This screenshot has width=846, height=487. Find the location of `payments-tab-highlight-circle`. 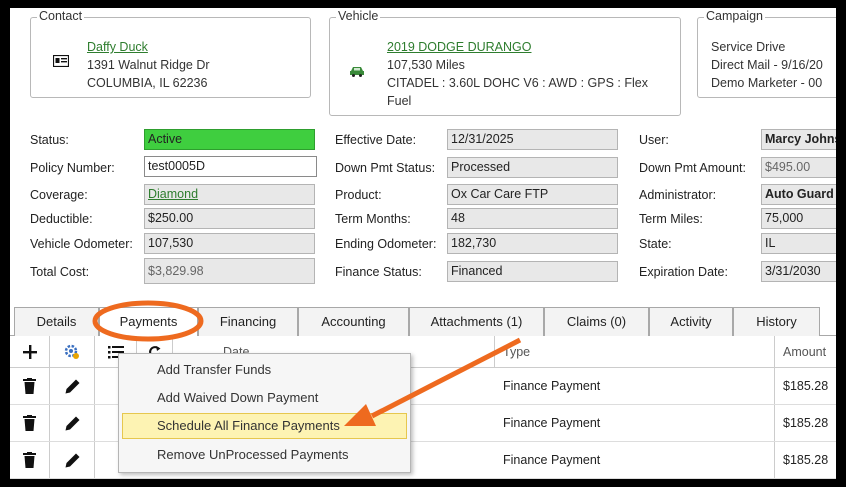

payments-tab-highlight-circle is located at coordinates (148, 321).